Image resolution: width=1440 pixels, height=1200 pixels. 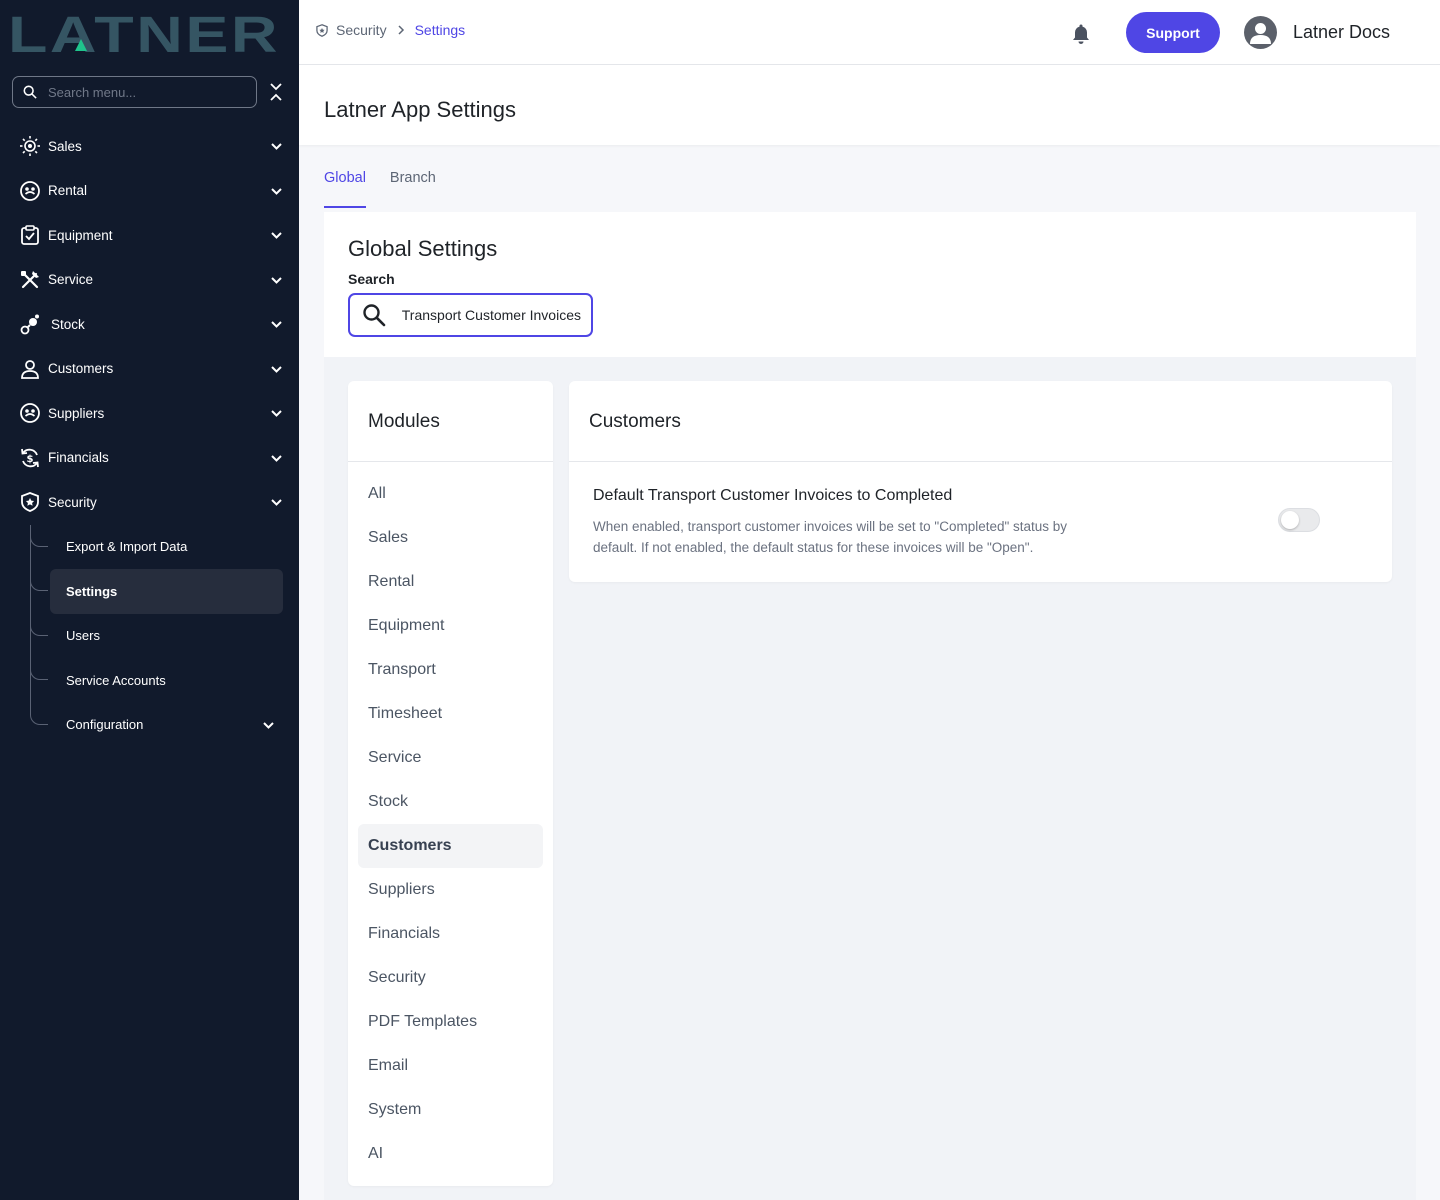 I want to click on settings-search-value: Default Transport Customer Invoices, so click(x=491, y=315).